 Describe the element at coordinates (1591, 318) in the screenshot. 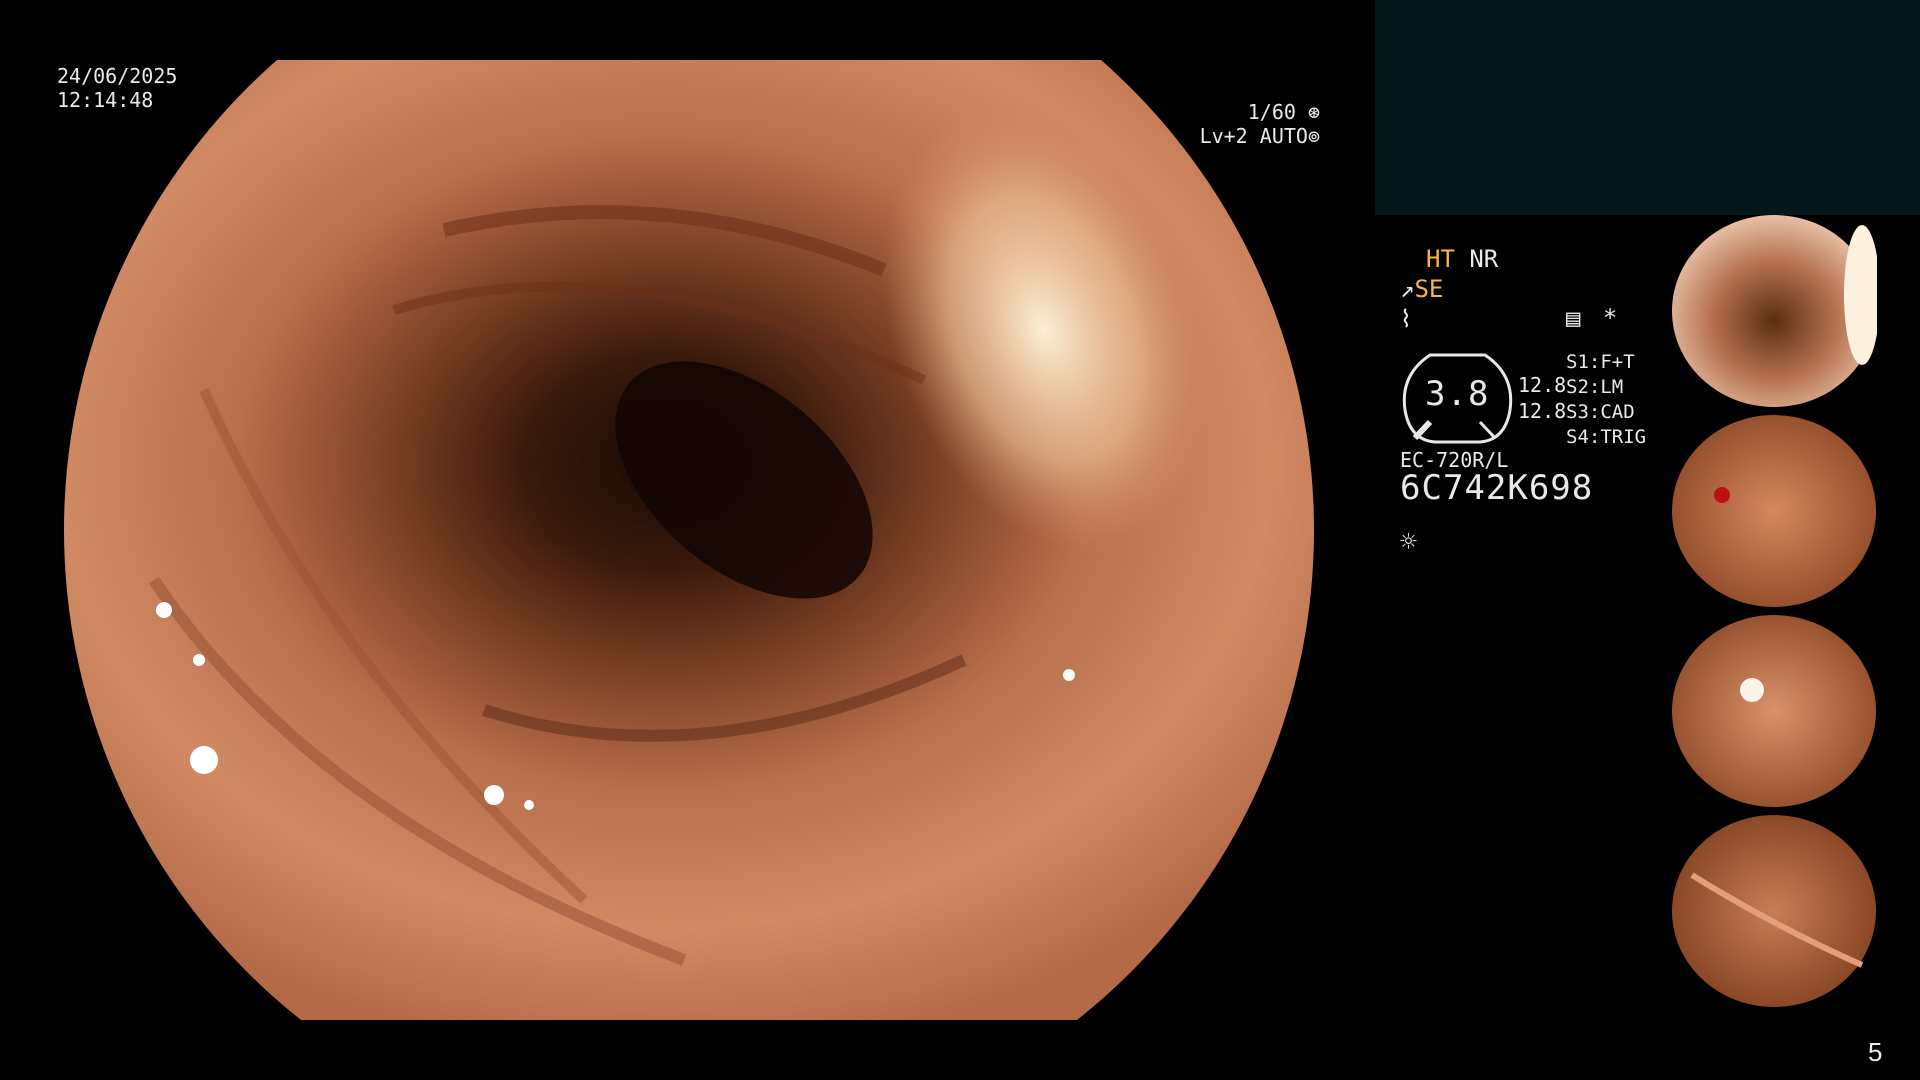

I see `record-row: ▤ *` at that location.